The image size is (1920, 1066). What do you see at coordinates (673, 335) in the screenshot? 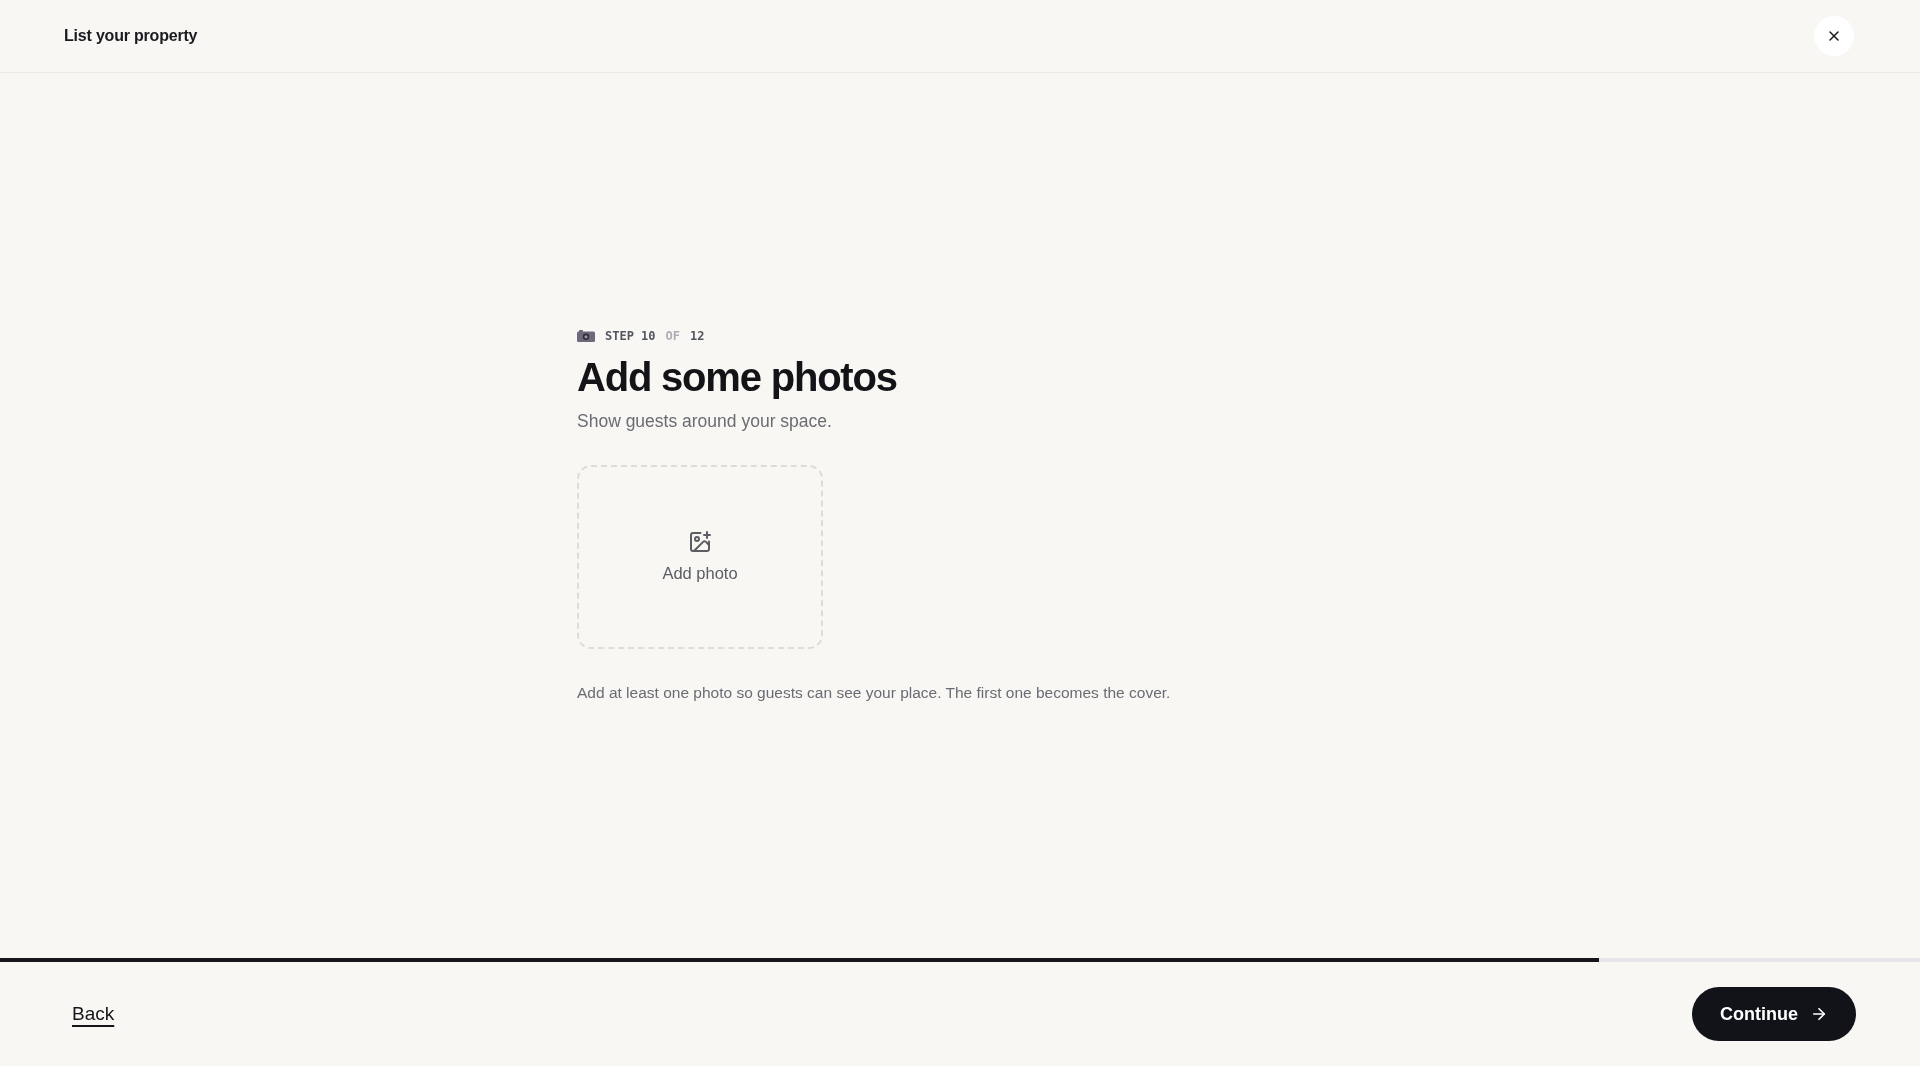
I see `step-separator-text: OF` at bounding box center [673, 335].